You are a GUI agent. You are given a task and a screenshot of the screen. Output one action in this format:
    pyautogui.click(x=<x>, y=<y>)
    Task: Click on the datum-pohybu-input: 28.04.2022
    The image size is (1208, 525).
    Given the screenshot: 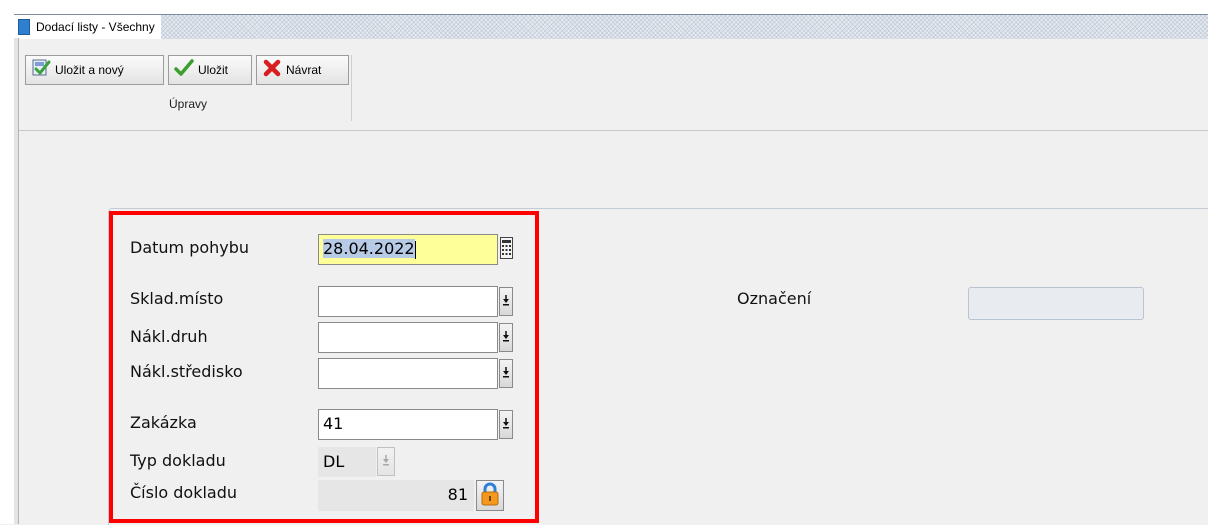 What is the action you would take?
    pyautogui.click(x=408, y=249)
    